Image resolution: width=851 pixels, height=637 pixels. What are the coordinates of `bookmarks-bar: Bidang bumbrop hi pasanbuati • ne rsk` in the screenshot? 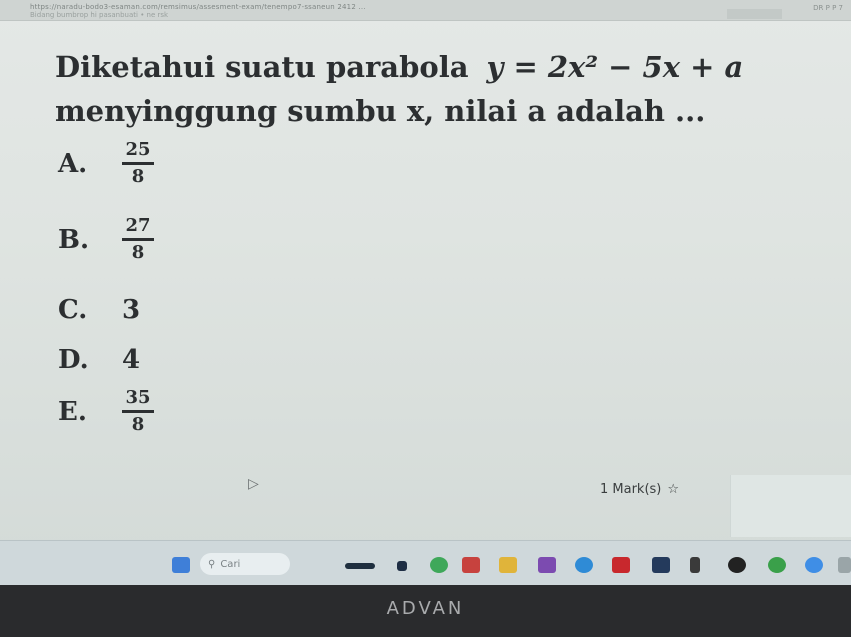 It's located at (99, 15).